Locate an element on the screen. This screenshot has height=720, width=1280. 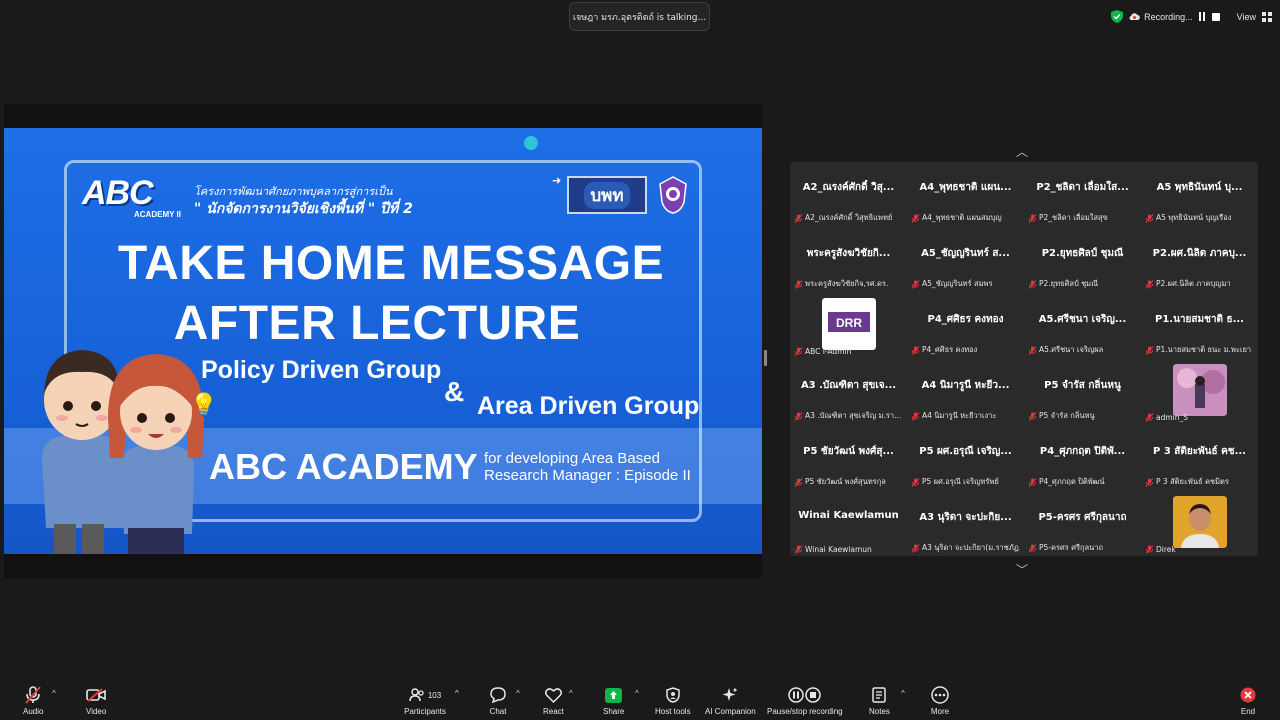
mascot-characters-illustration is located at coordinates (123, 452).